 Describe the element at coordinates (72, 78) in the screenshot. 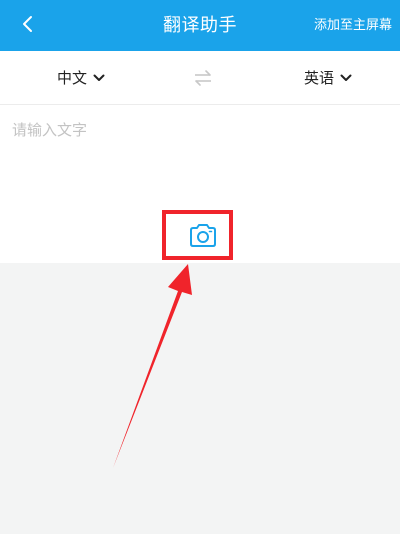

I see `source-language-label: 中文` at that location.